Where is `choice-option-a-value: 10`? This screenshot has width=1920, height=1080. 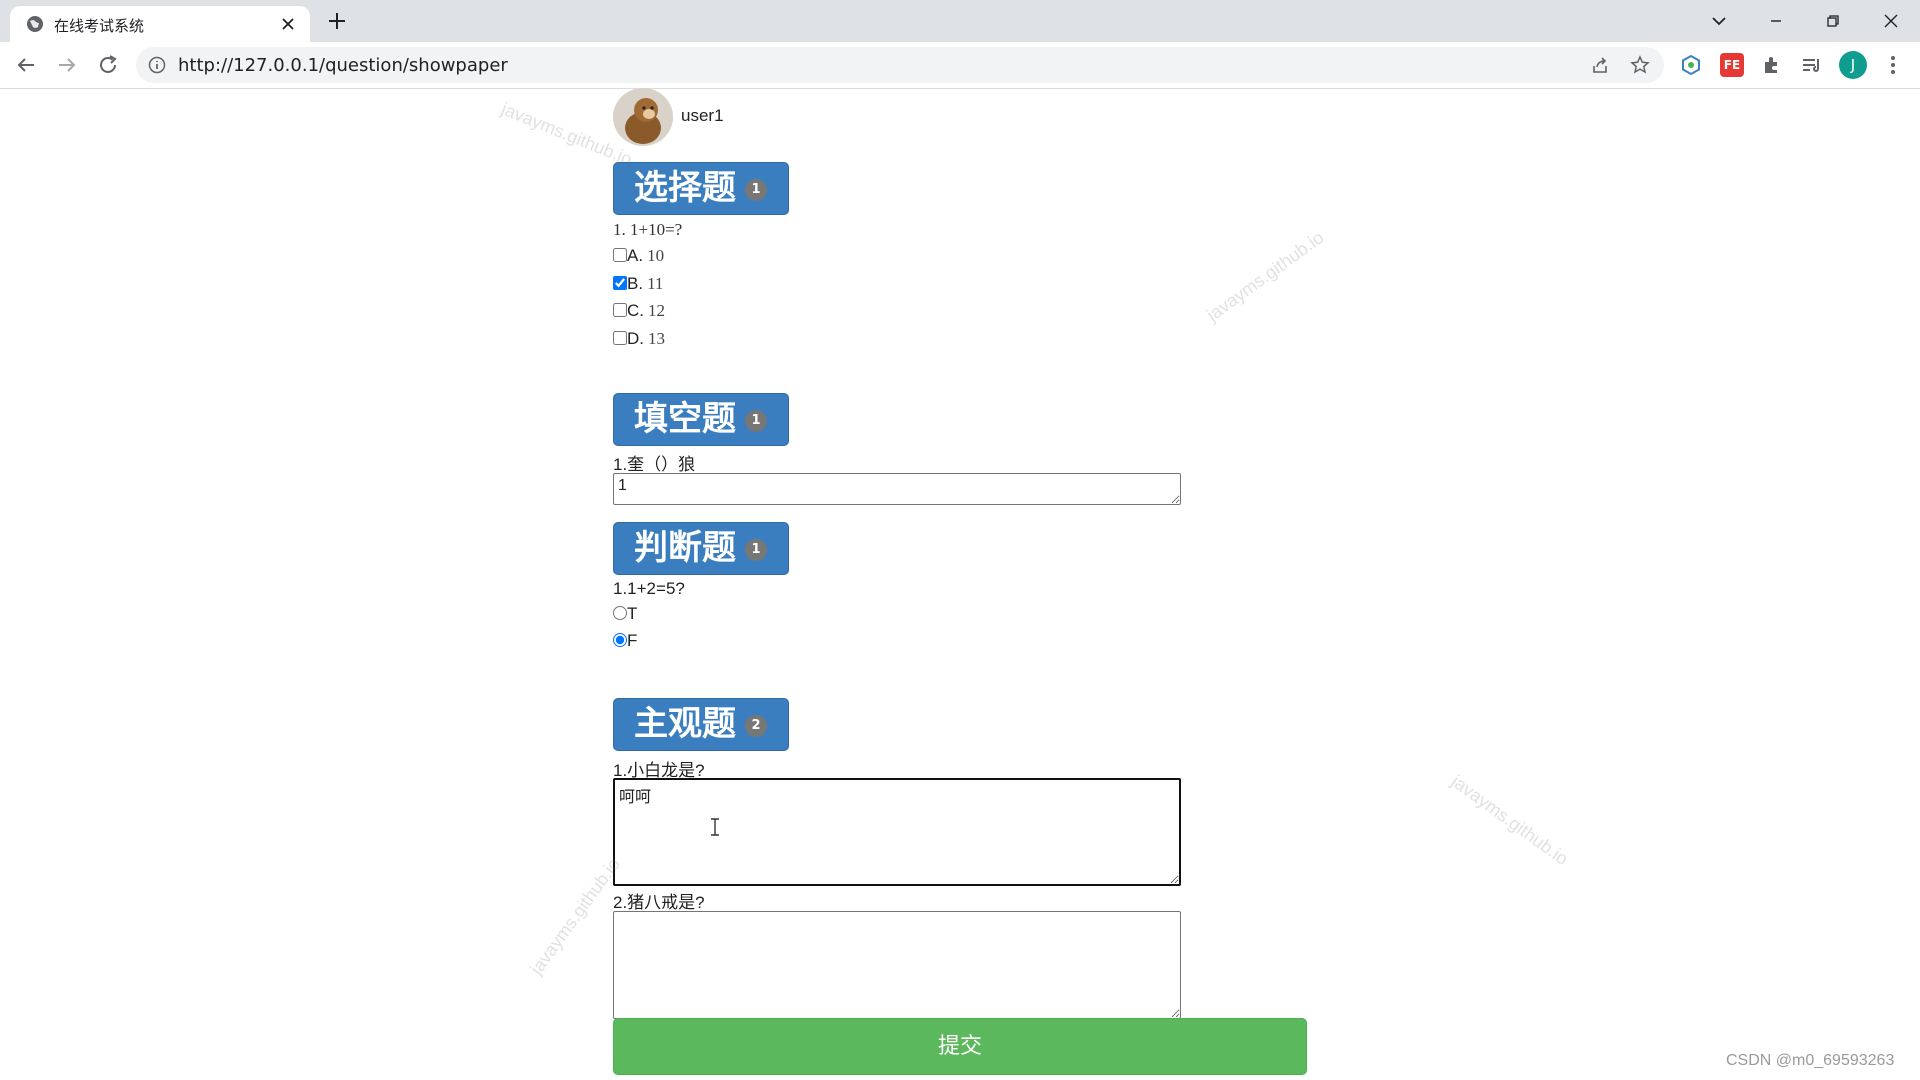 choice-option-a-value: 10 is located at coordinates (656, 255).